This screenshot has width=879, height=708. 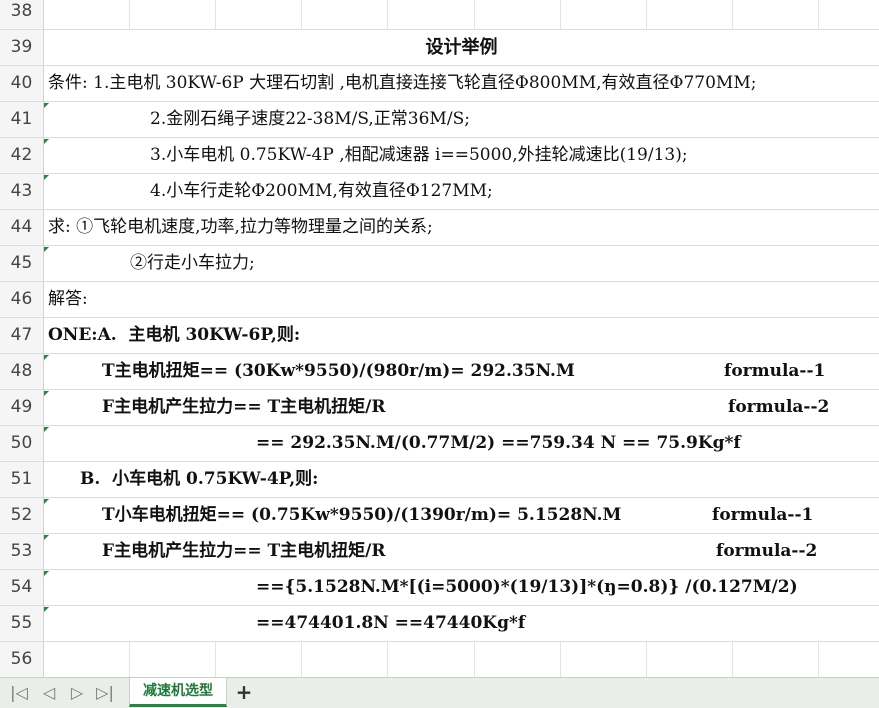 I want to click on row-number: 44, so click(x=21, y=227).